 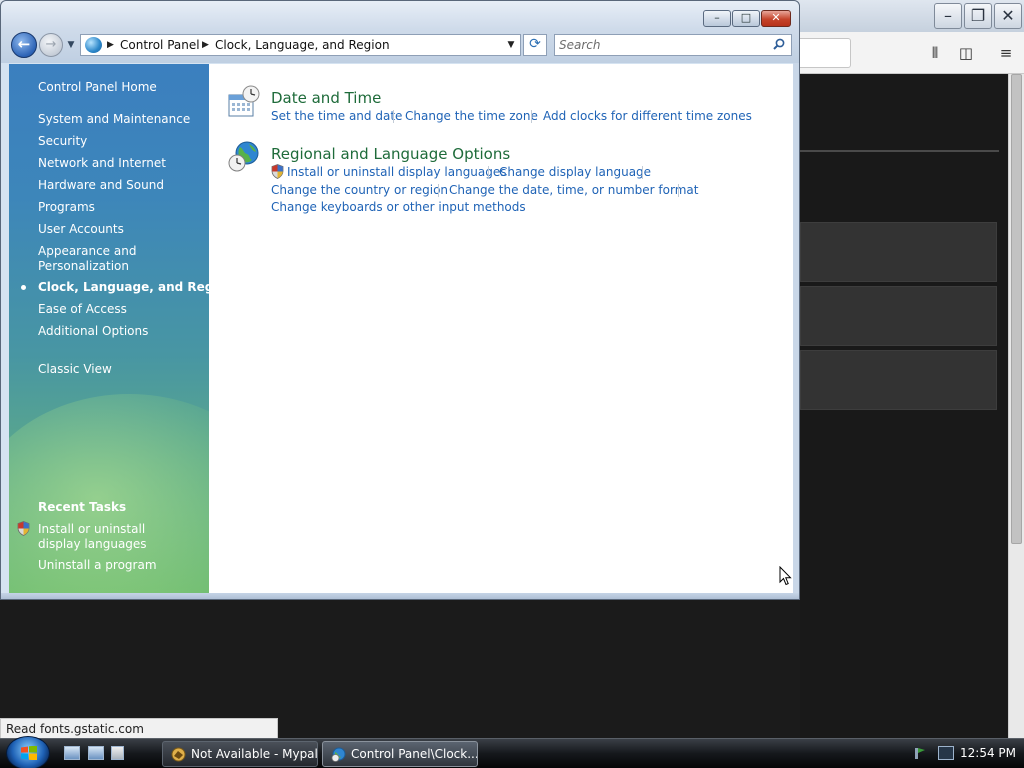 I want to click on date-time-title: Date and Time, so click(x=326, y=98).